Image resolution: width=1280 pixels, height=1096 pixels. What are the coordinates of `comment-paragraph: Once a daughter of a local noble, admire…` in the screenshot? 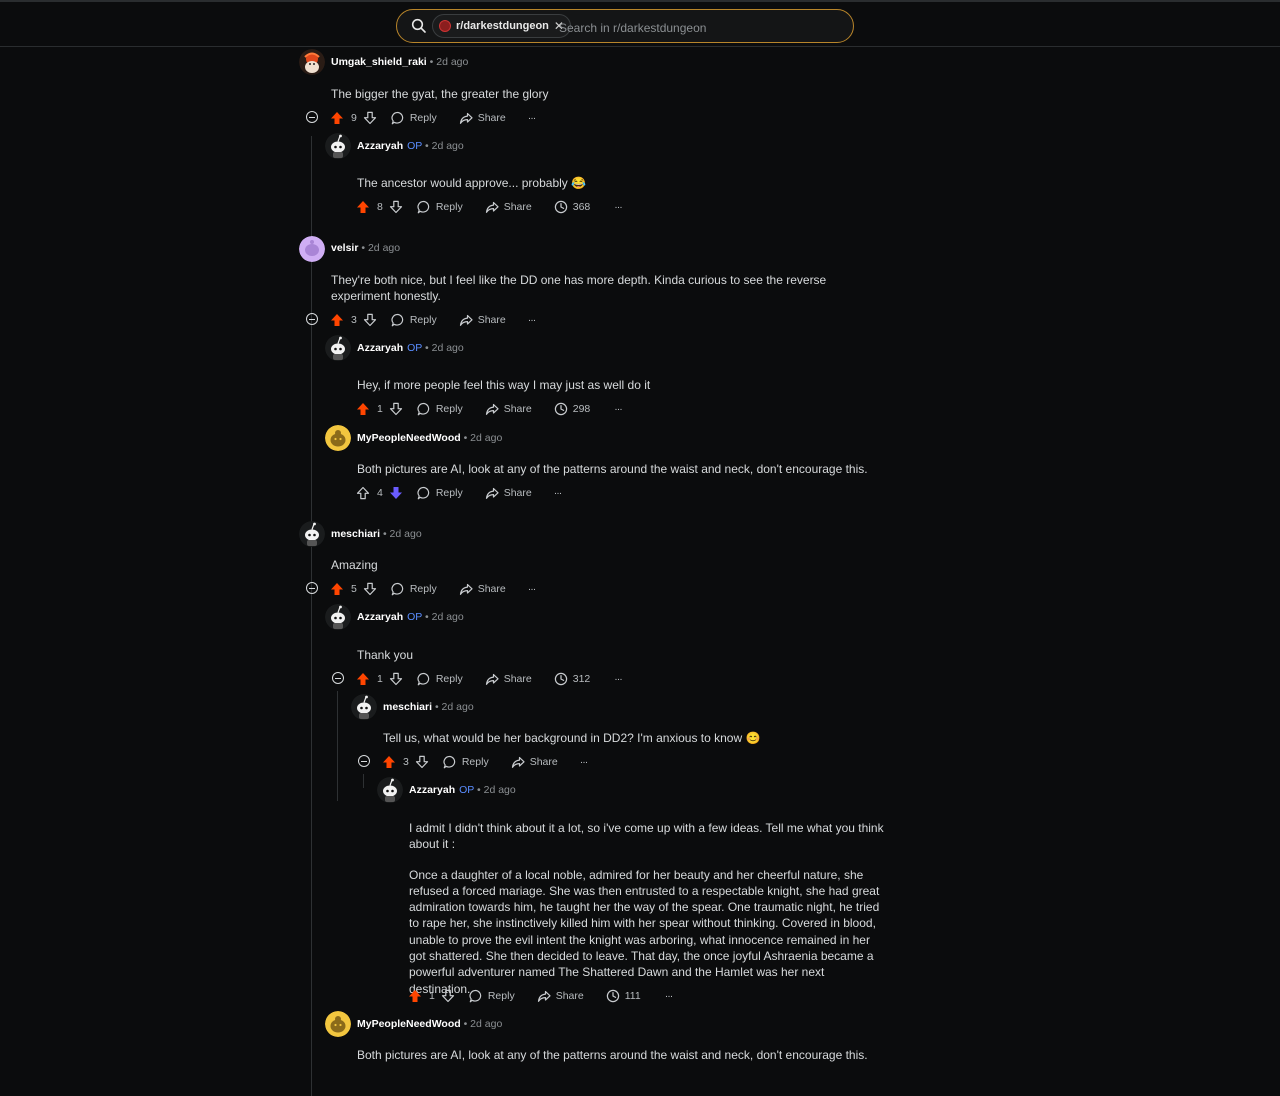 It's located at (644, 931).